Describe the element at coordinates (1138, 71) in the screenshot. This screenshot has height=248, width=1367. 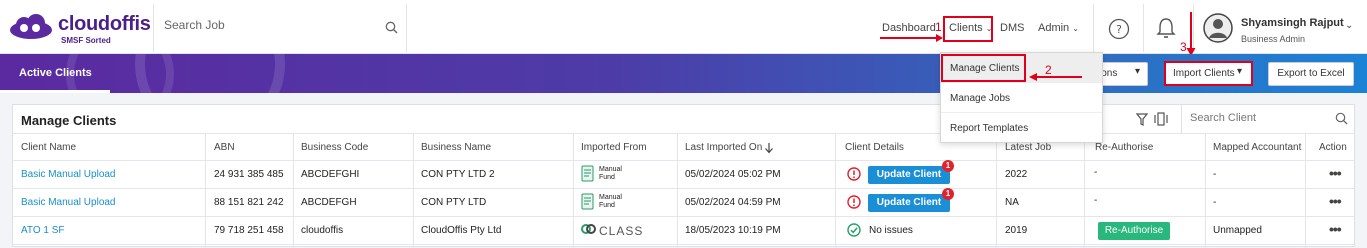
I see `caret-down-icon: ▾` at that location.